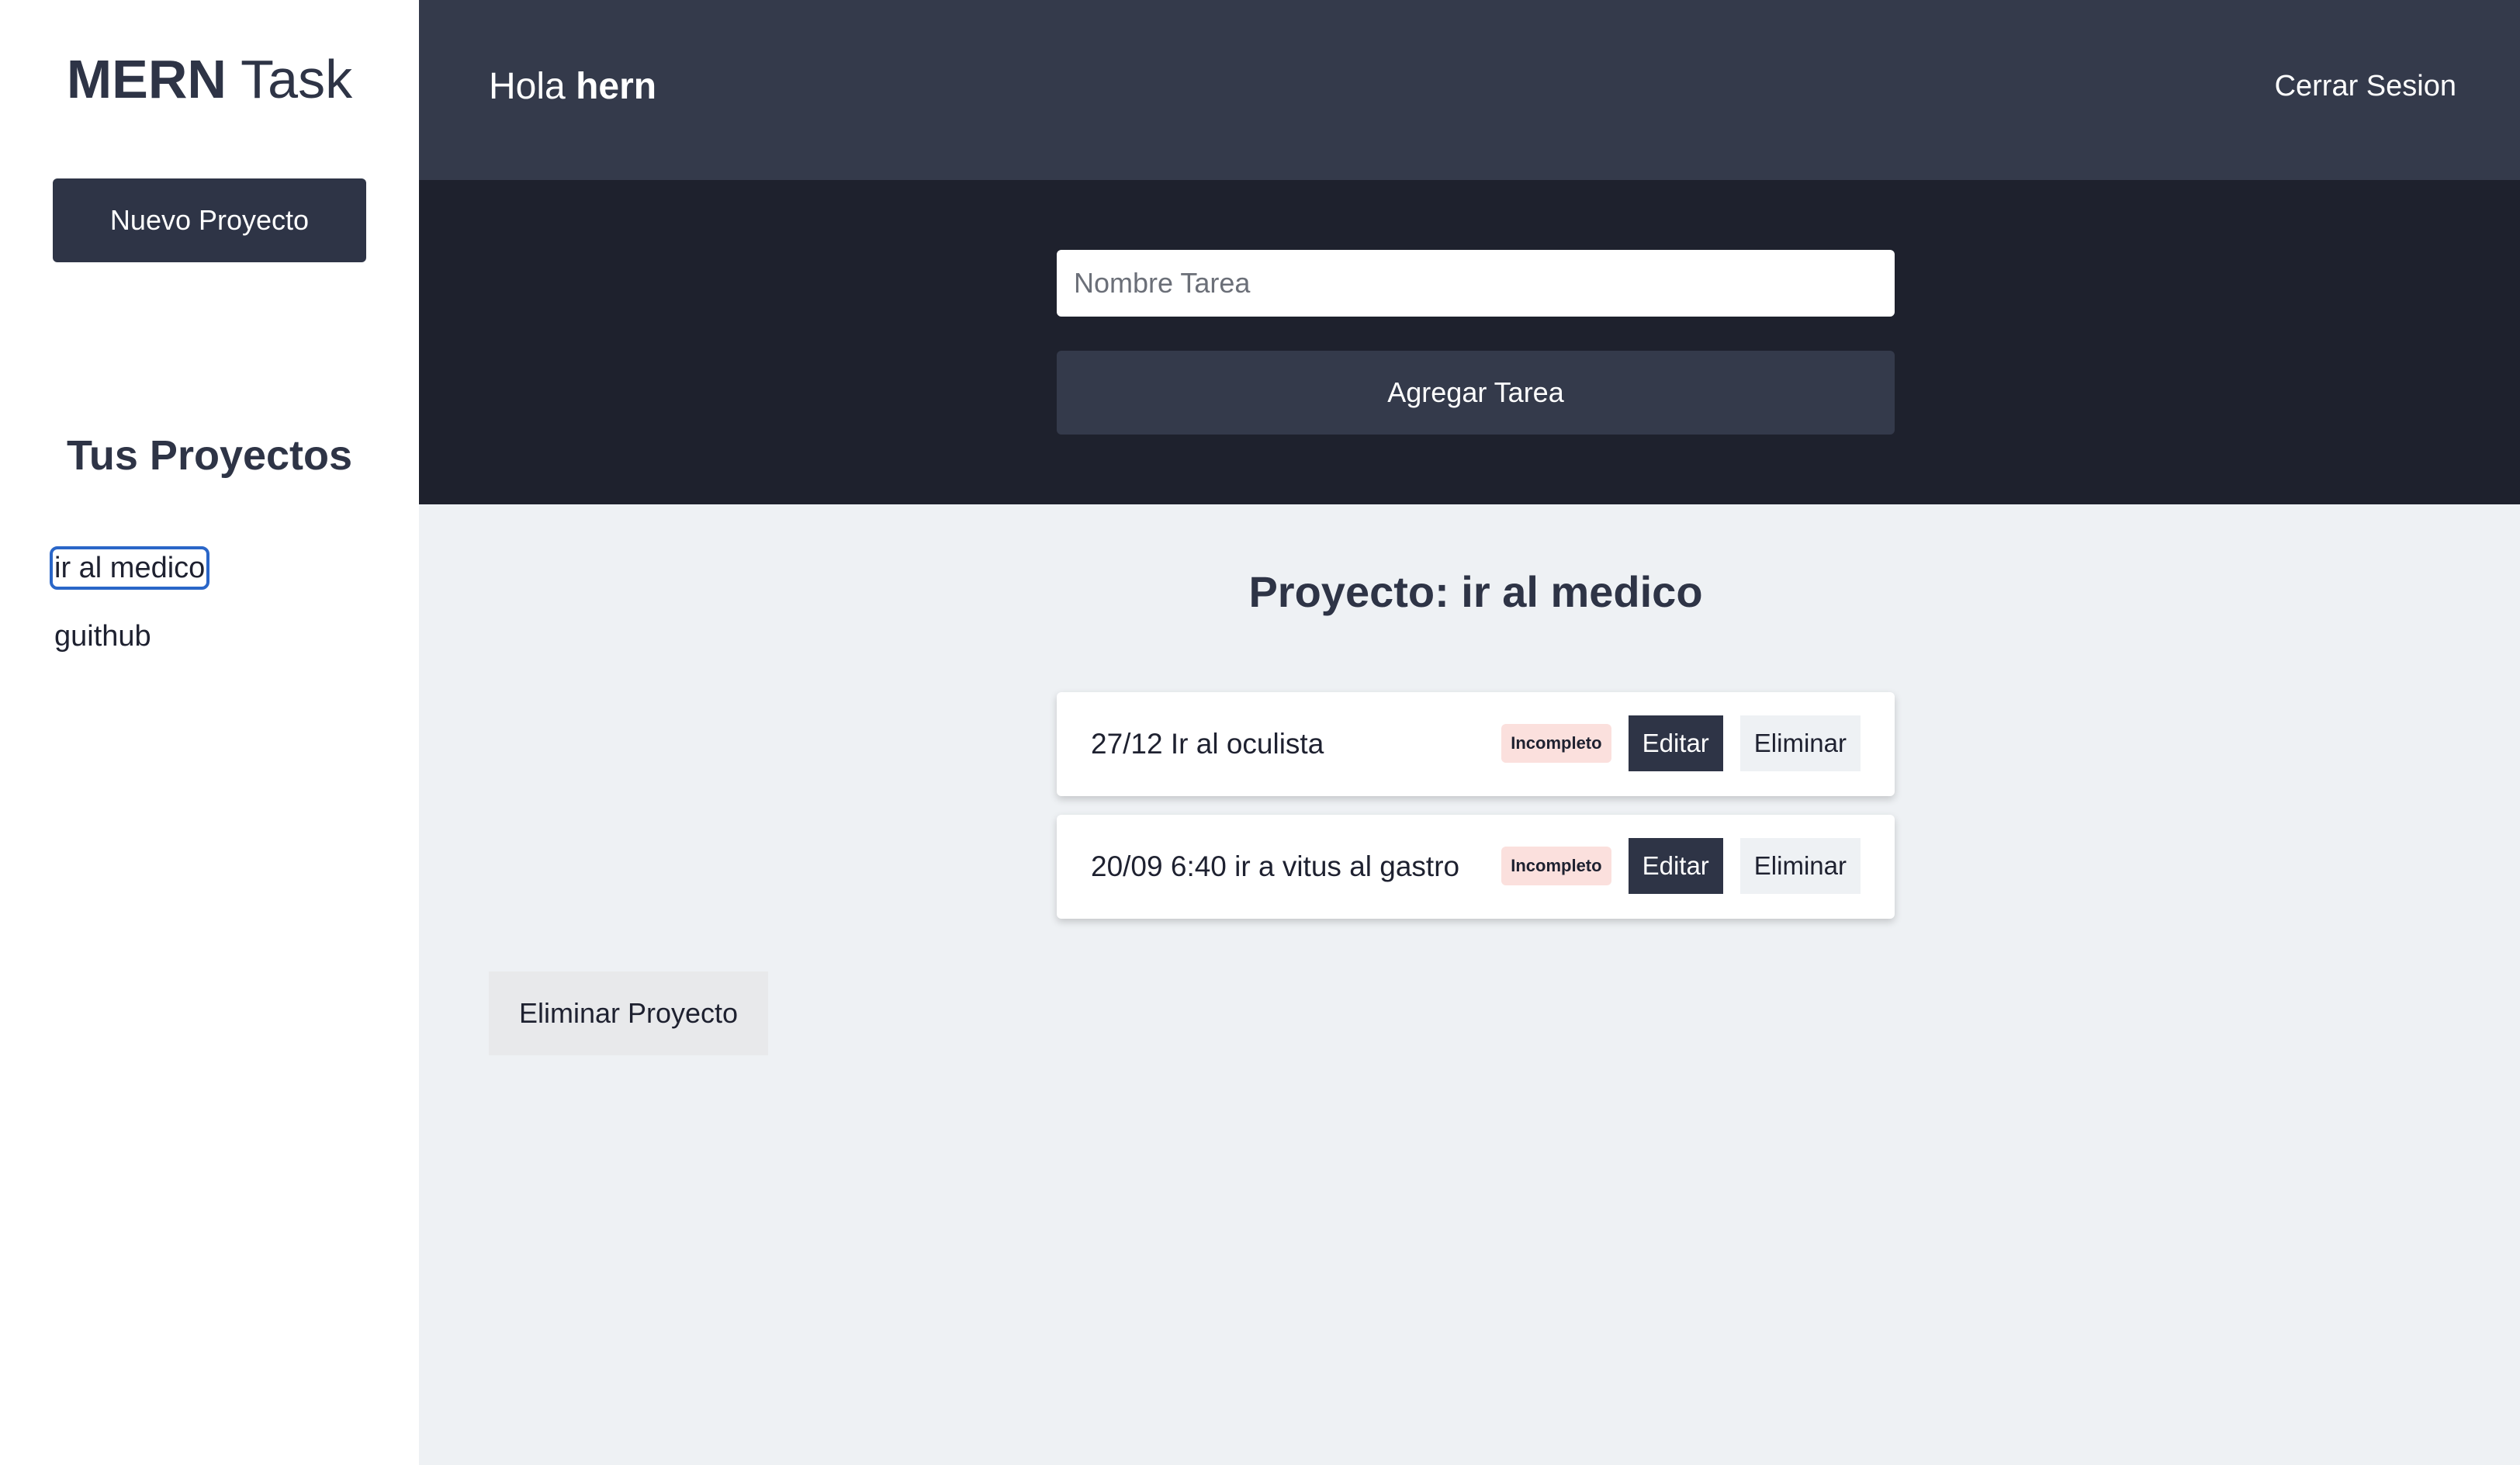 The height and width of the screenshot is (1465, 2520). Describe the element at coordinates (129, 568) in the screenshot. I see `project-item-label: ir al medico` at that location.